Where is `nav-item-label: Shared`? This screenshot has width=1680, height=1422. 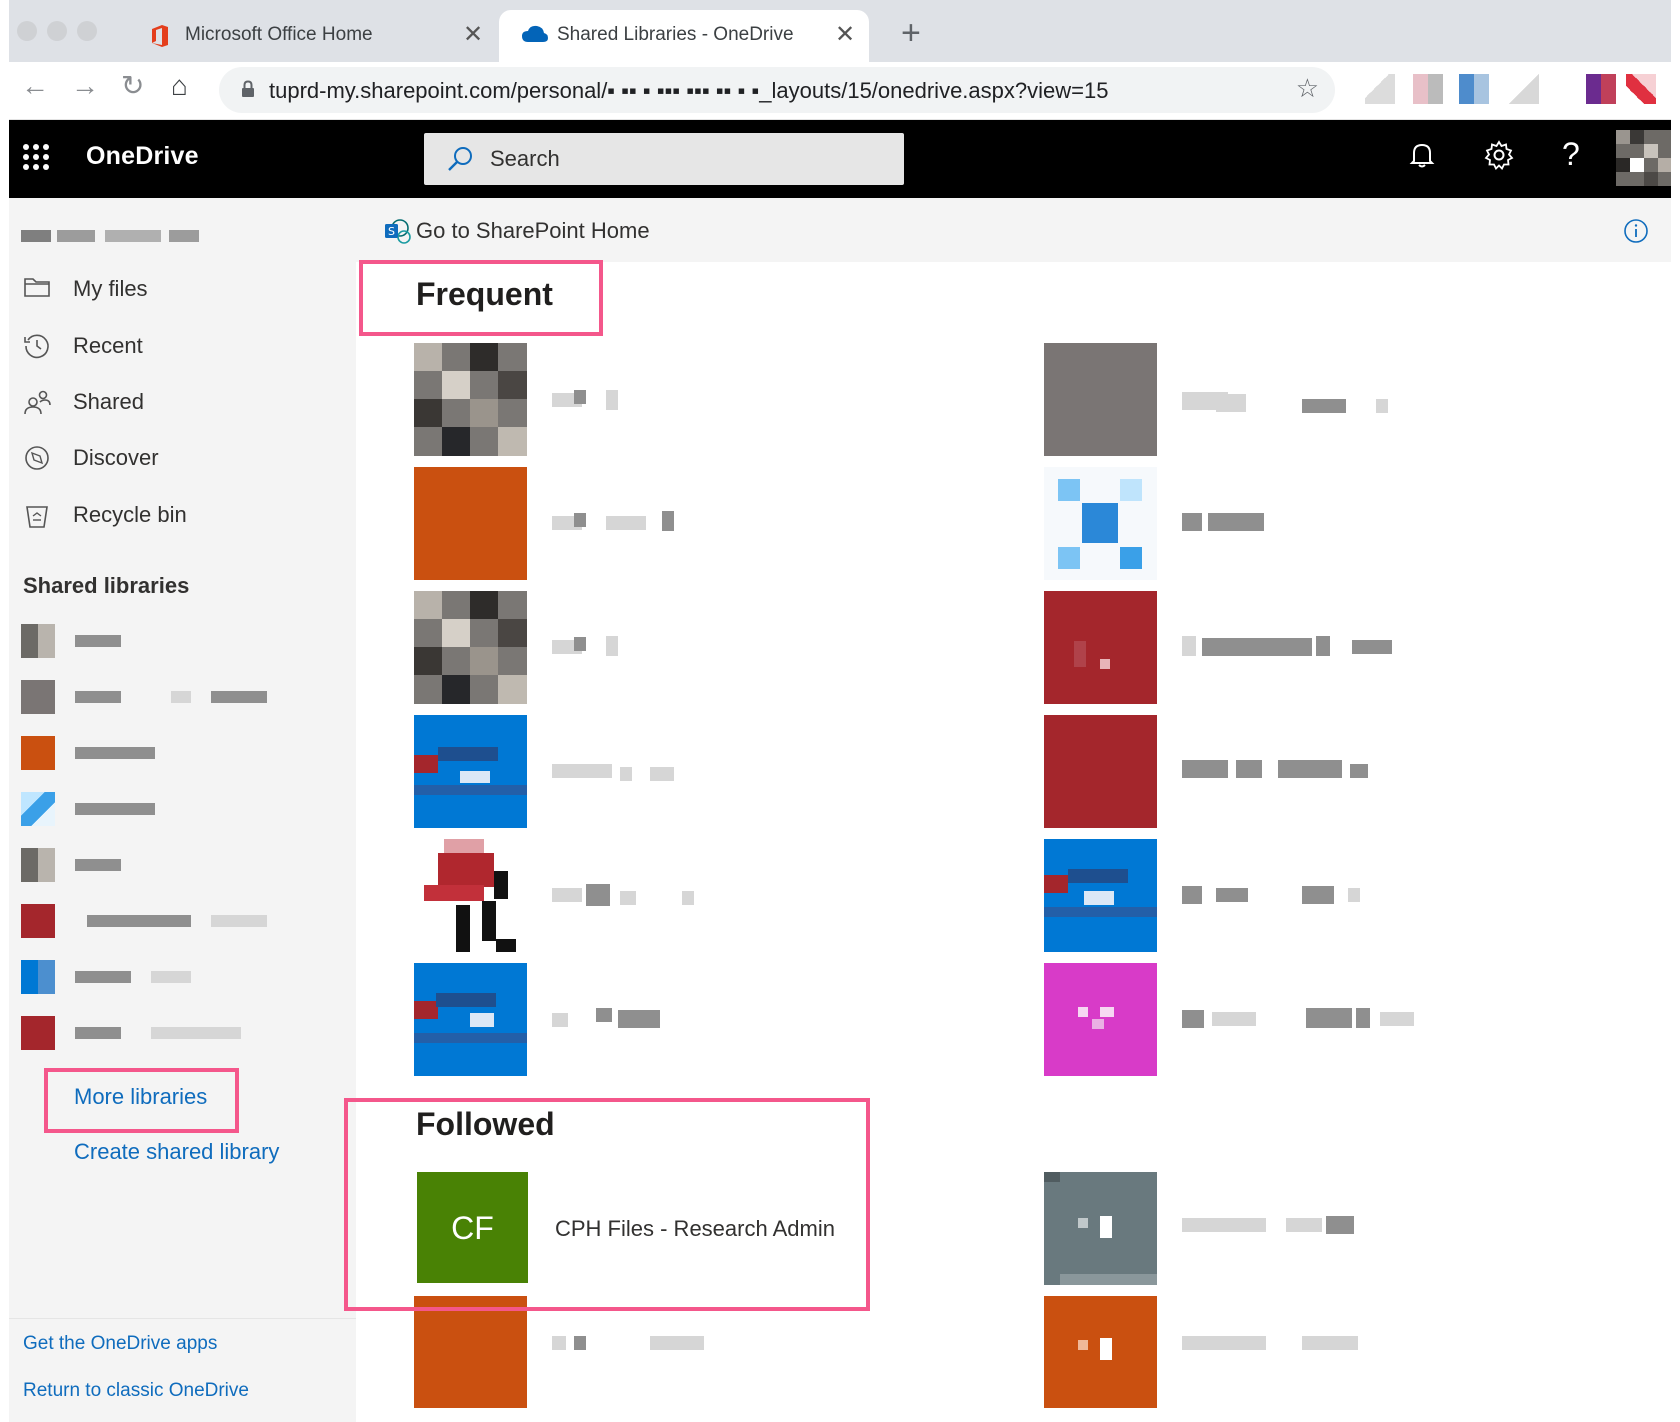 nav-item-label: Shared is located at coordinates (108, 401).